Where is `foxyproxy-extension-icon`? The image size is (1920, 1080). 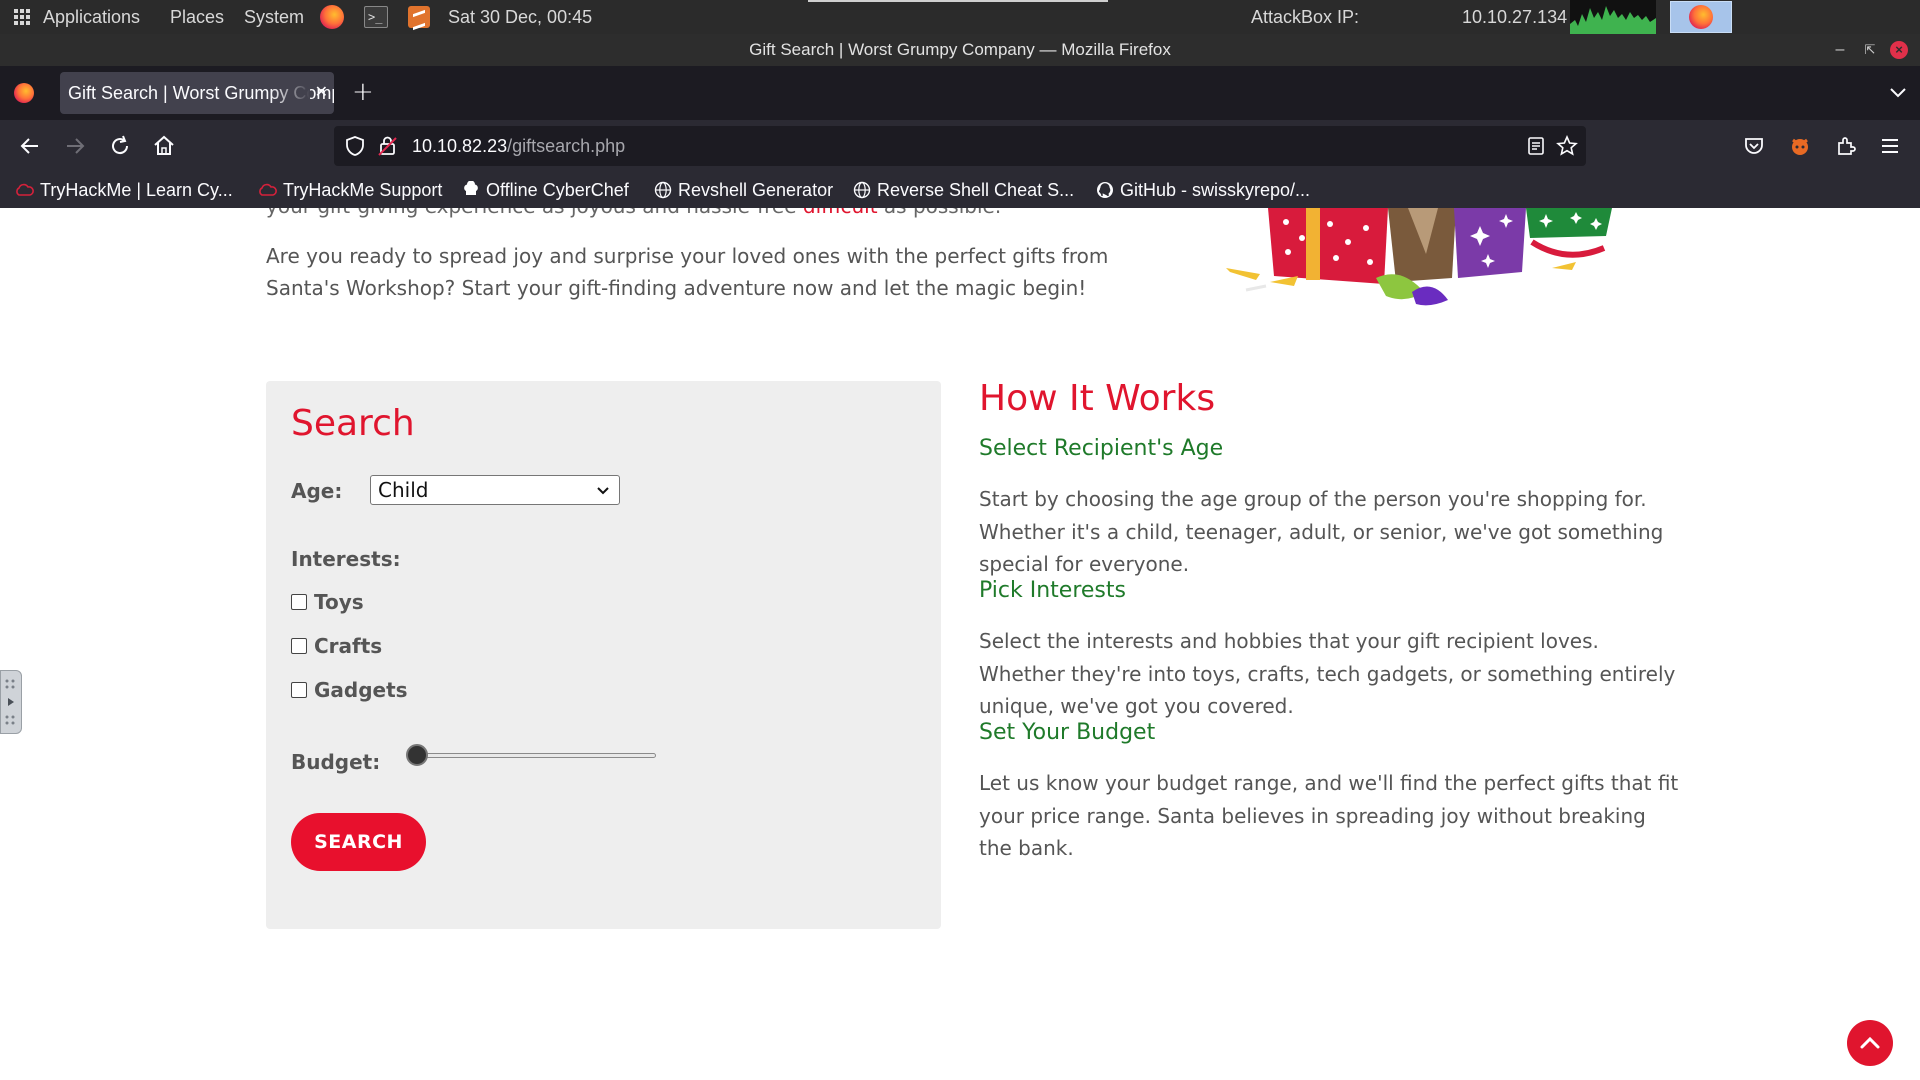
foxyproxy-extension-icon is located at coordinates (1800, 146).